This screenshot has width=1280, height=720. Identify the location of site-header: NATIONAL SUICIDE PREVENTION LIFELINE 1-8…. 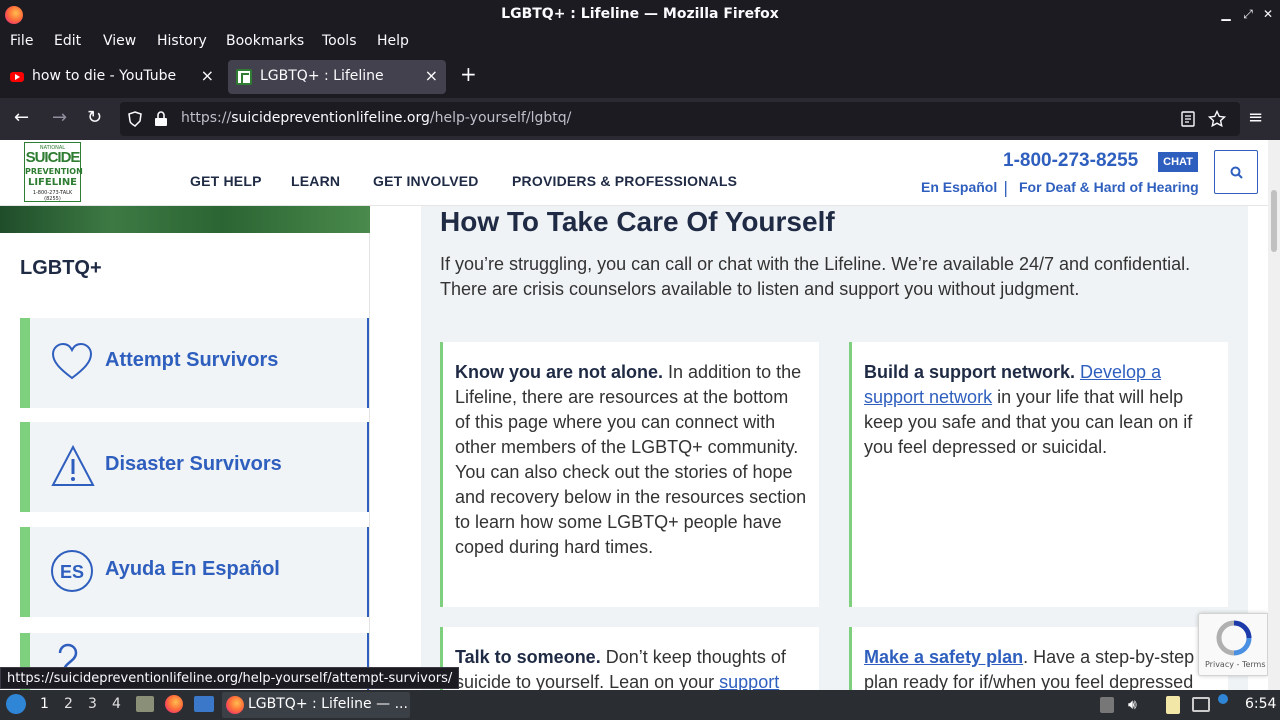
(634, 173).